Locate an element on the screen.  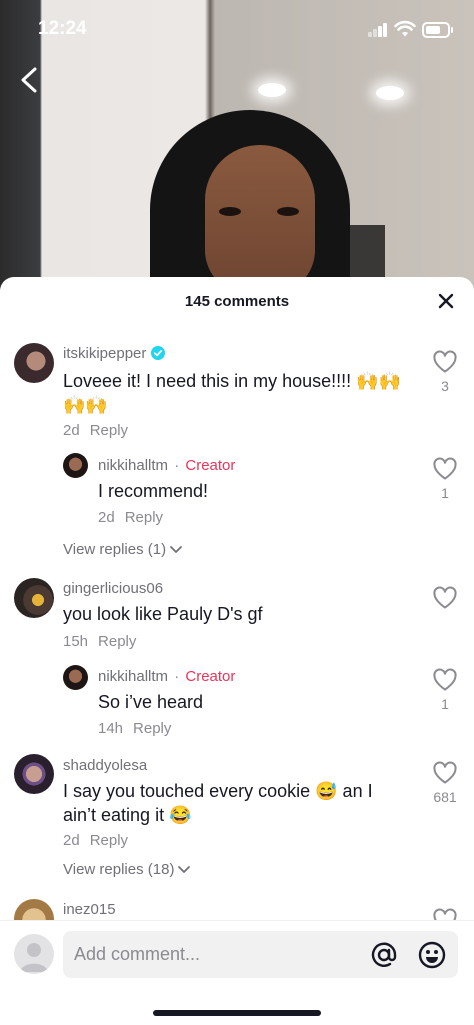
comment-input is located at coordinates (214, 954).